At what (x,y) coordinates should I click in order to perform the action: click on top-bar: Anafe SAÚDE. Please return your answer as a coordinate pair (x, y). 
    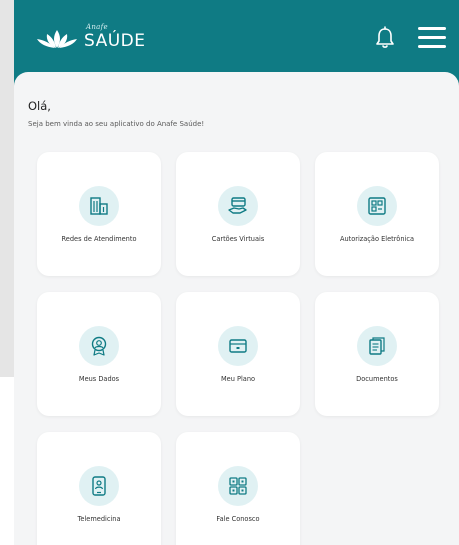
    Looking at the image, I should click on (236, 38).